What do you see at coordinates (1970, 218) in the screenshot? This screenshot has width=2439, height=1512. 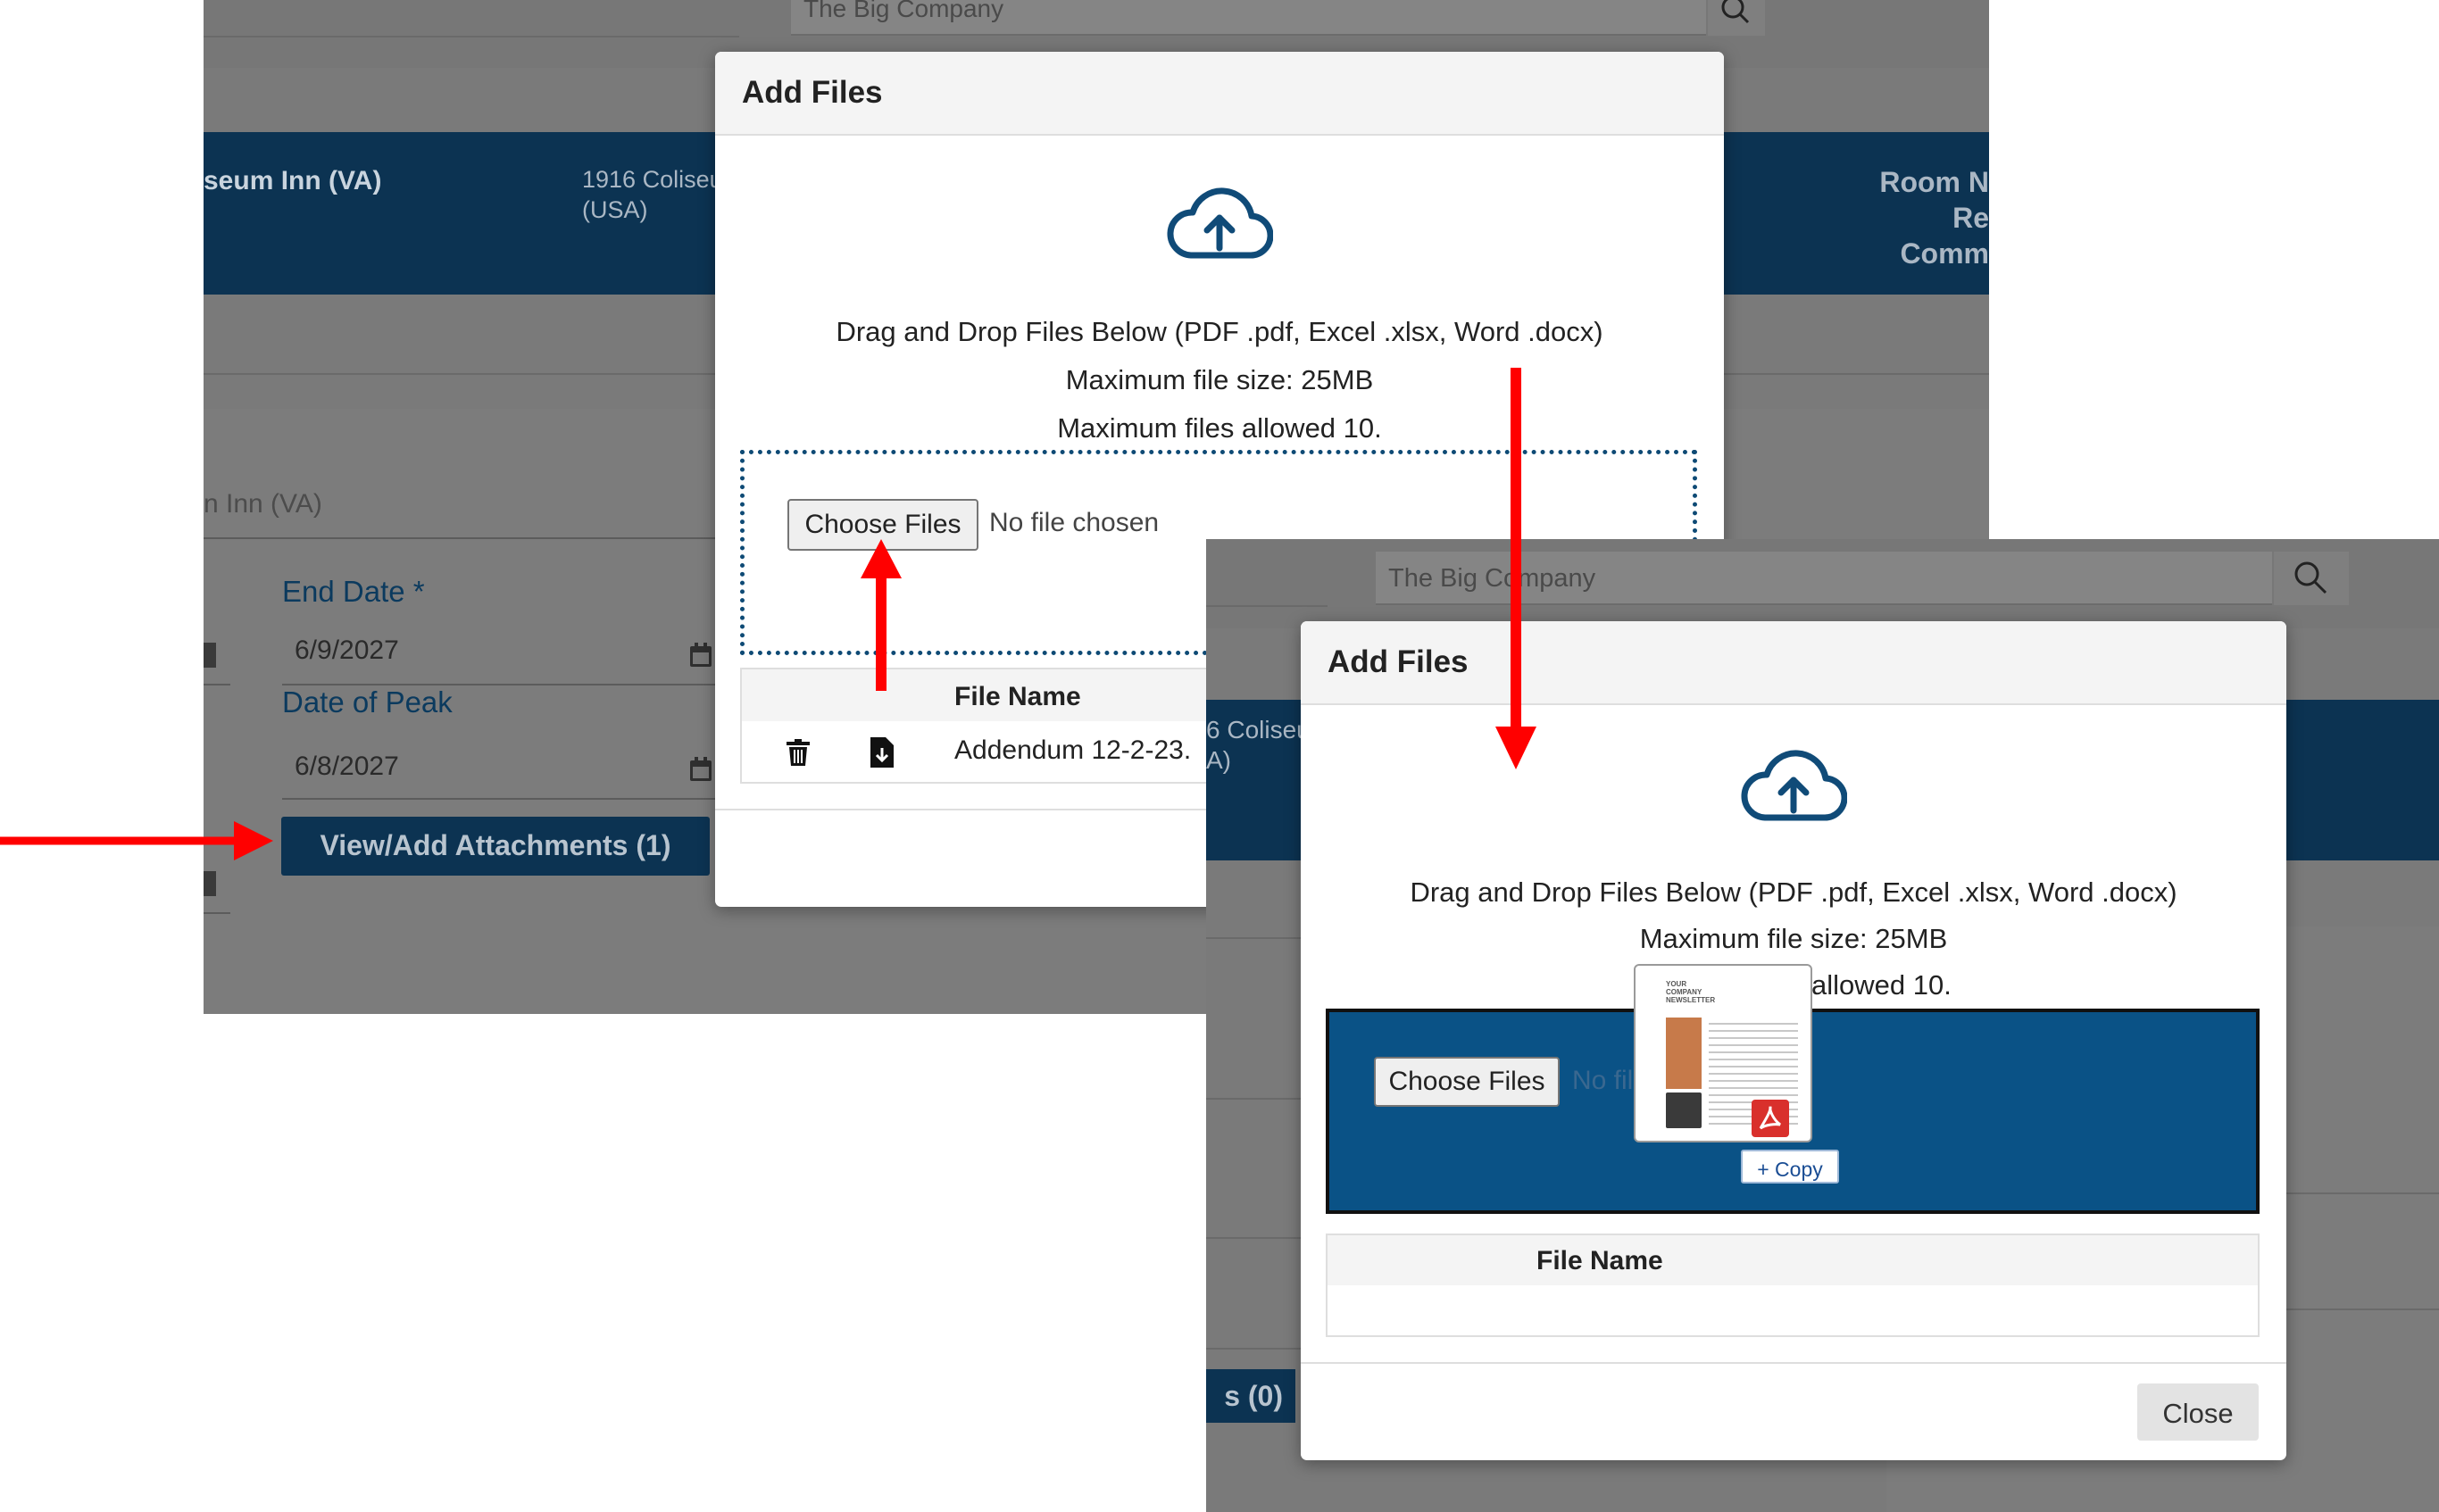 I see `room-label-2: Re` at bounding box center [1970, 218].